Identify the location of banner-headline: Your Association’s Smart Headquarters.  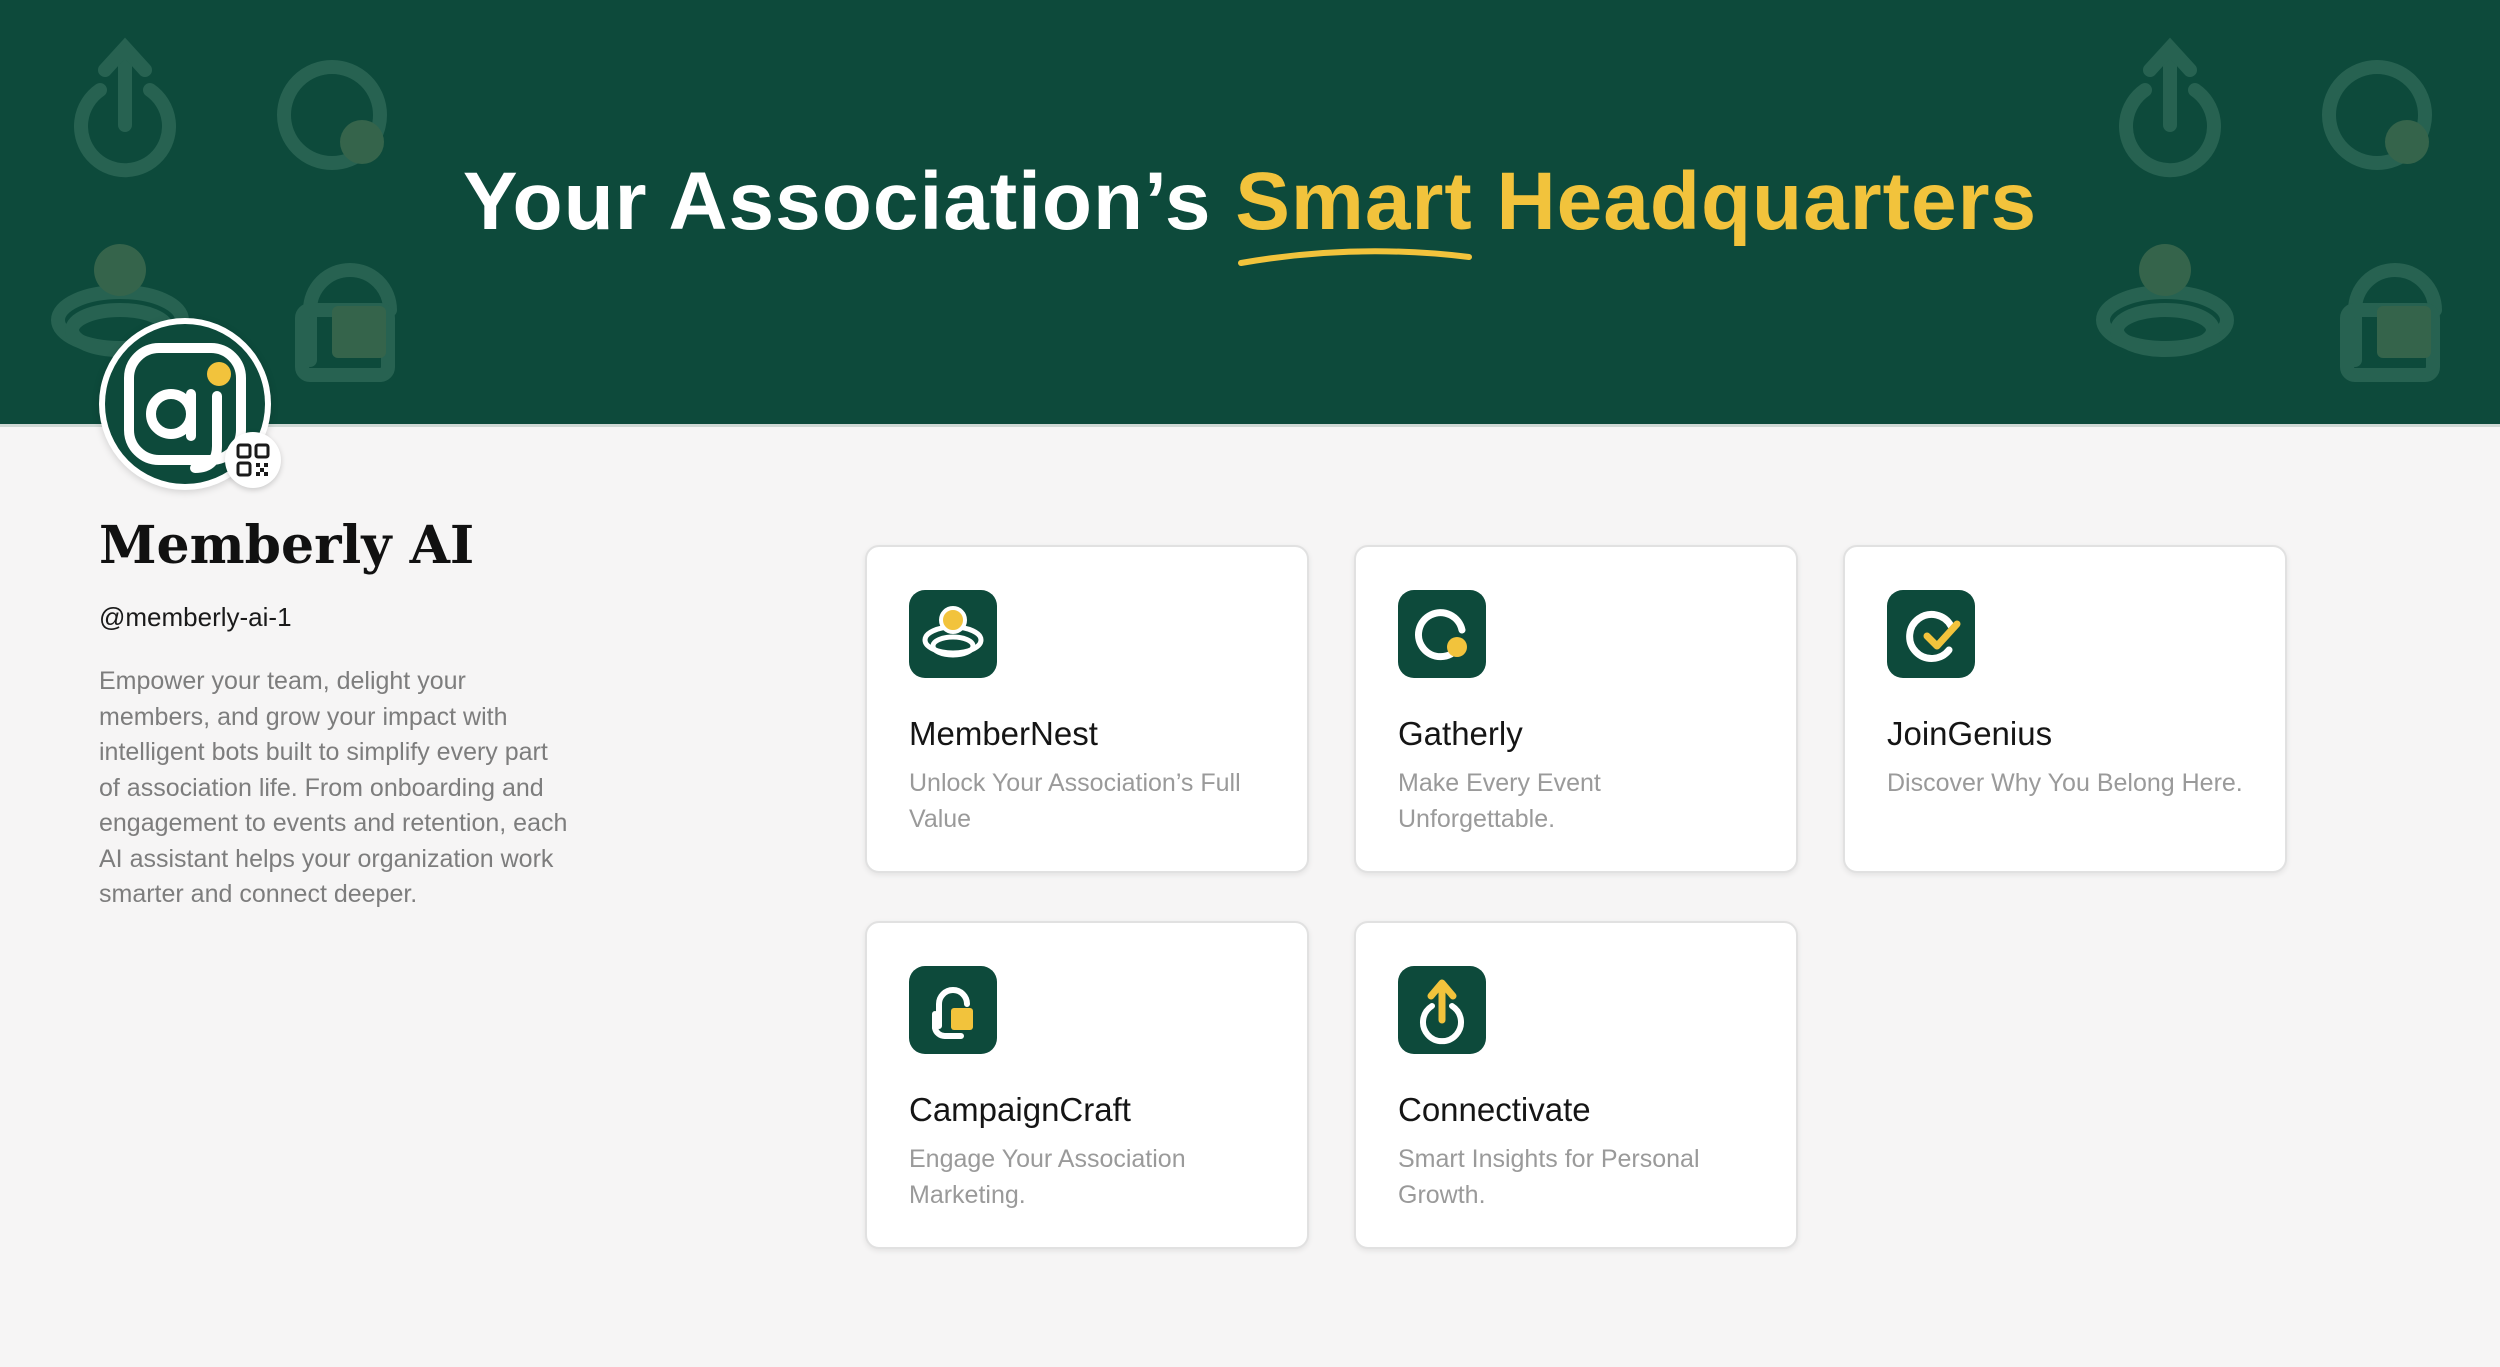
(1250, 210).